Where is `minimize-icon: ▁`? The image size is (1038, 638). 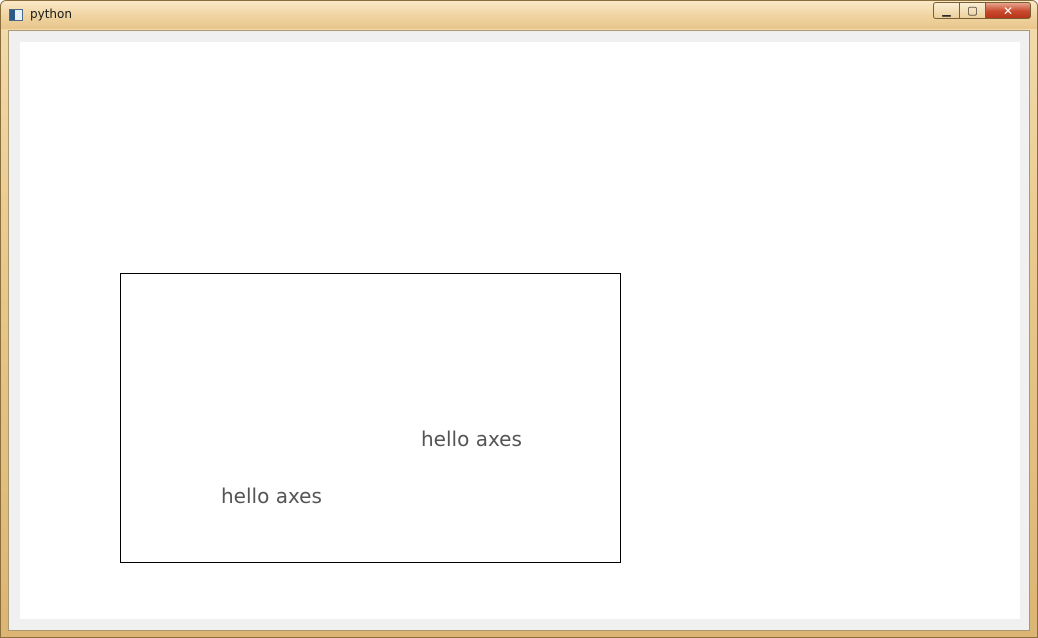
minimize-icon: ▁ is located at coordinates (946, 10).